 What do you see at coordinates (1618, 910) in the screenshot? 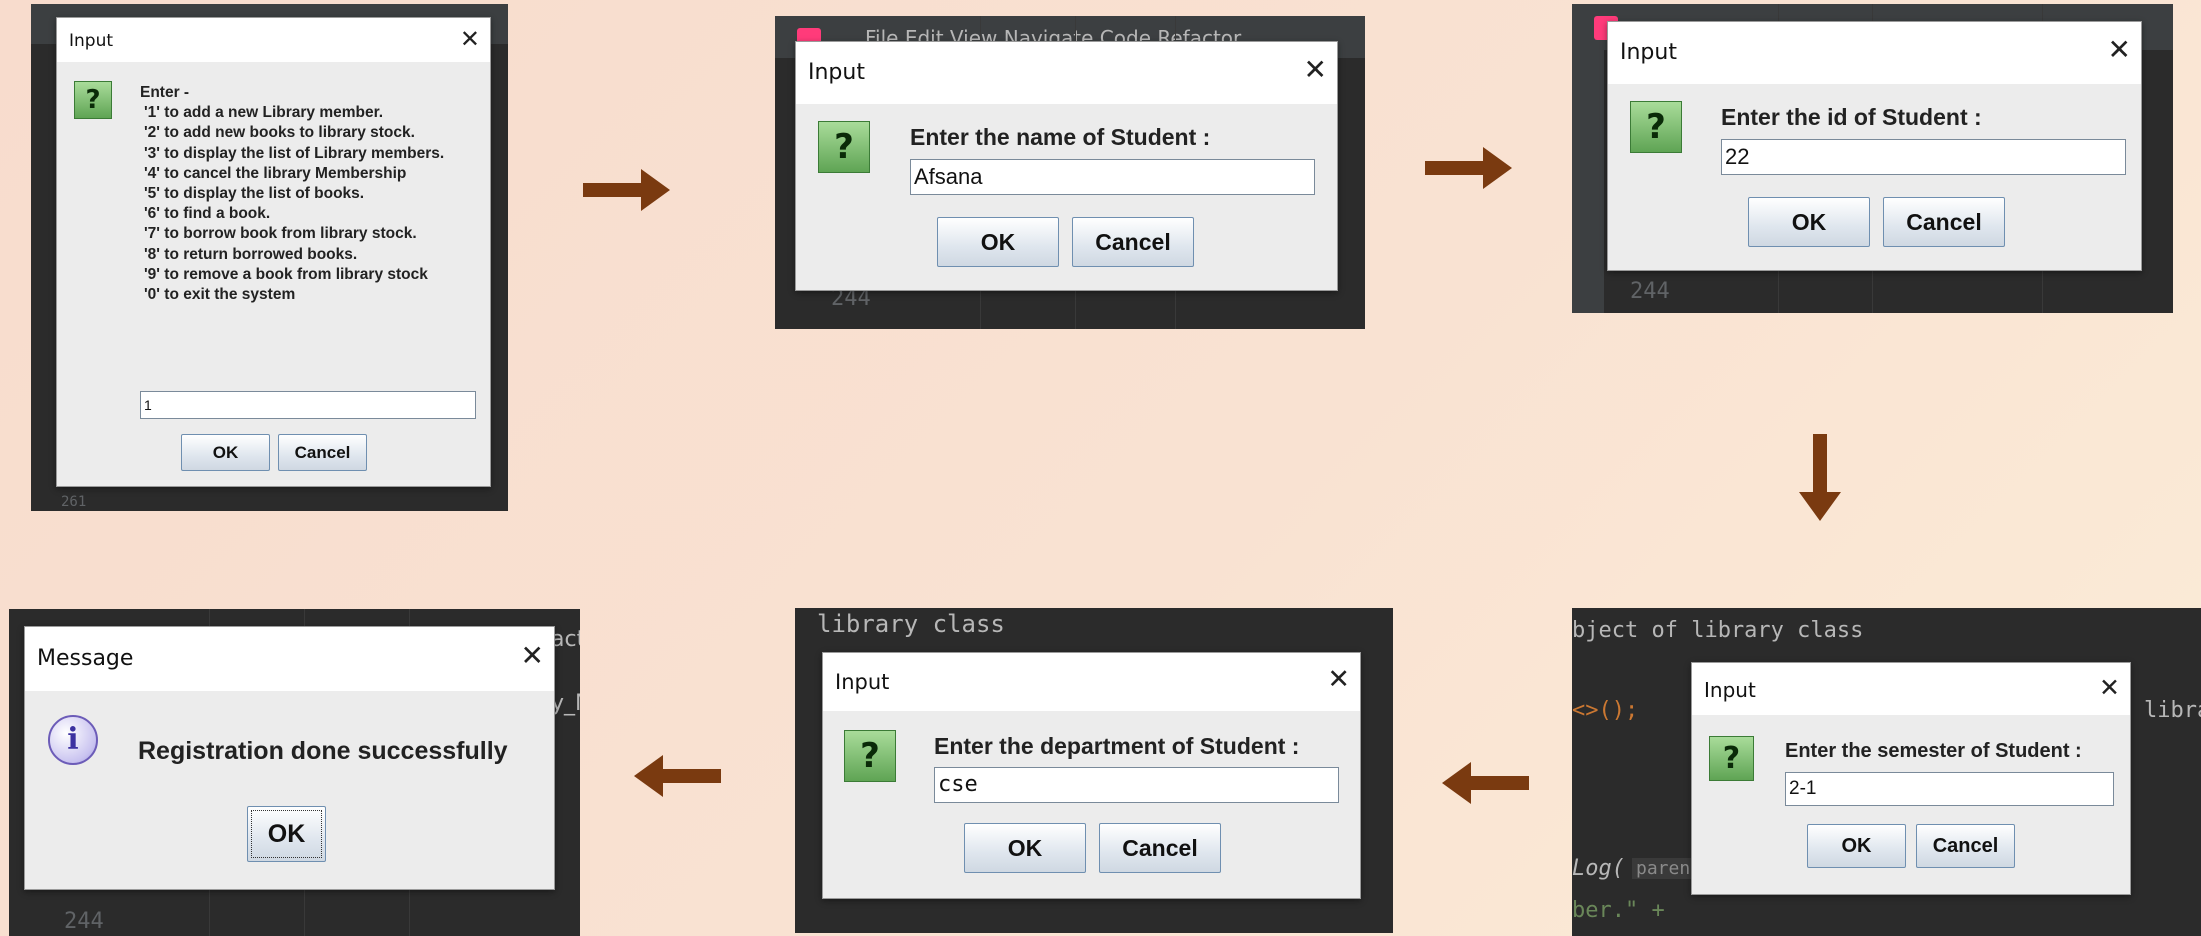
I see `code-line: ber." +` at bounding box center [1618, 910].